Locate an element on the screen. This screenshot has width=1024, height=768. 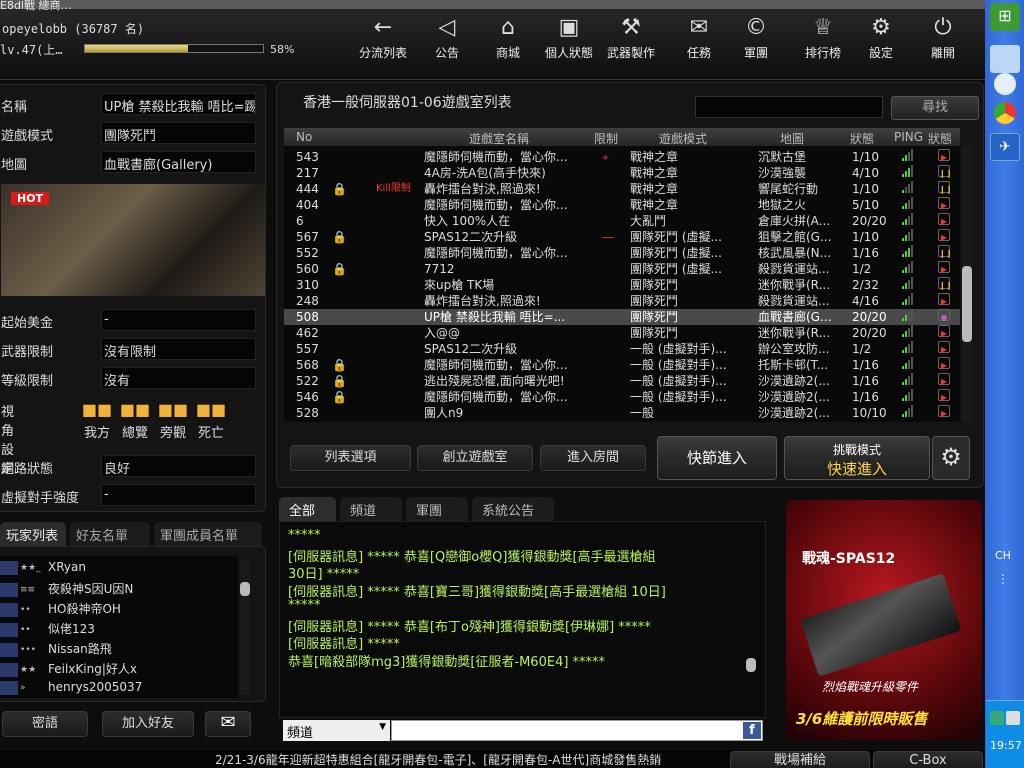
facebook-icon: f is located at coordinates (752, 730).